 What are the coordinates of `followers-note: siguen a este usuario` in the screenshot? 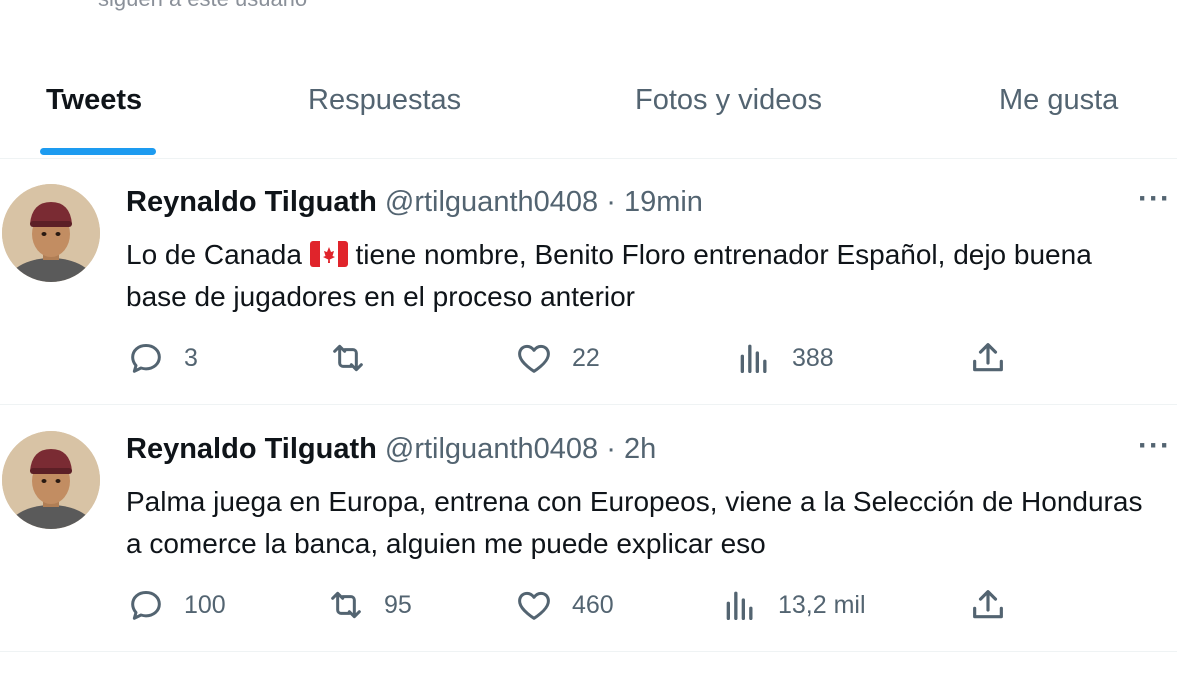 It's located at (202, 6).